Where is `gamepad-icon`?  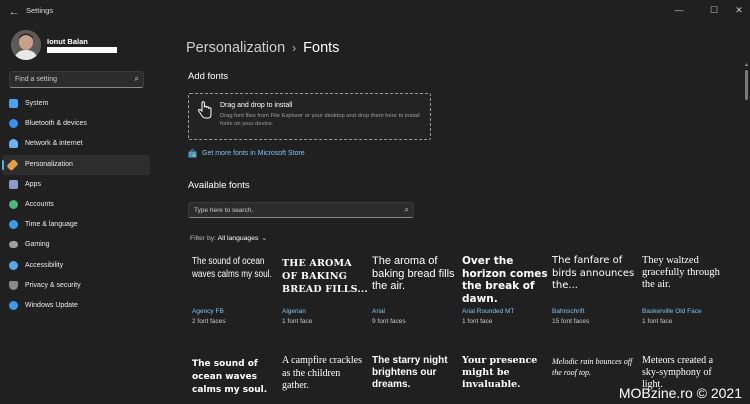
gamepad-icon is located at coordinates (13, 245).